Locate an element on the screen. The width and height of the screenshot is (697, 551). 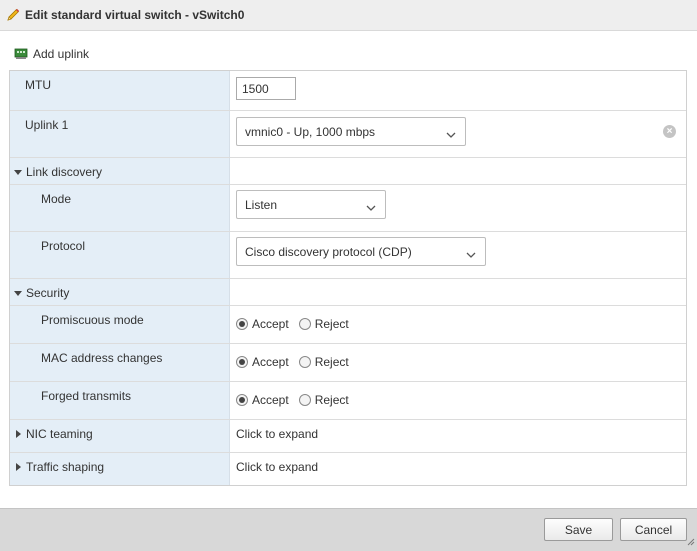
mode-selected-value: Listen is located at coordinates (261, 204).